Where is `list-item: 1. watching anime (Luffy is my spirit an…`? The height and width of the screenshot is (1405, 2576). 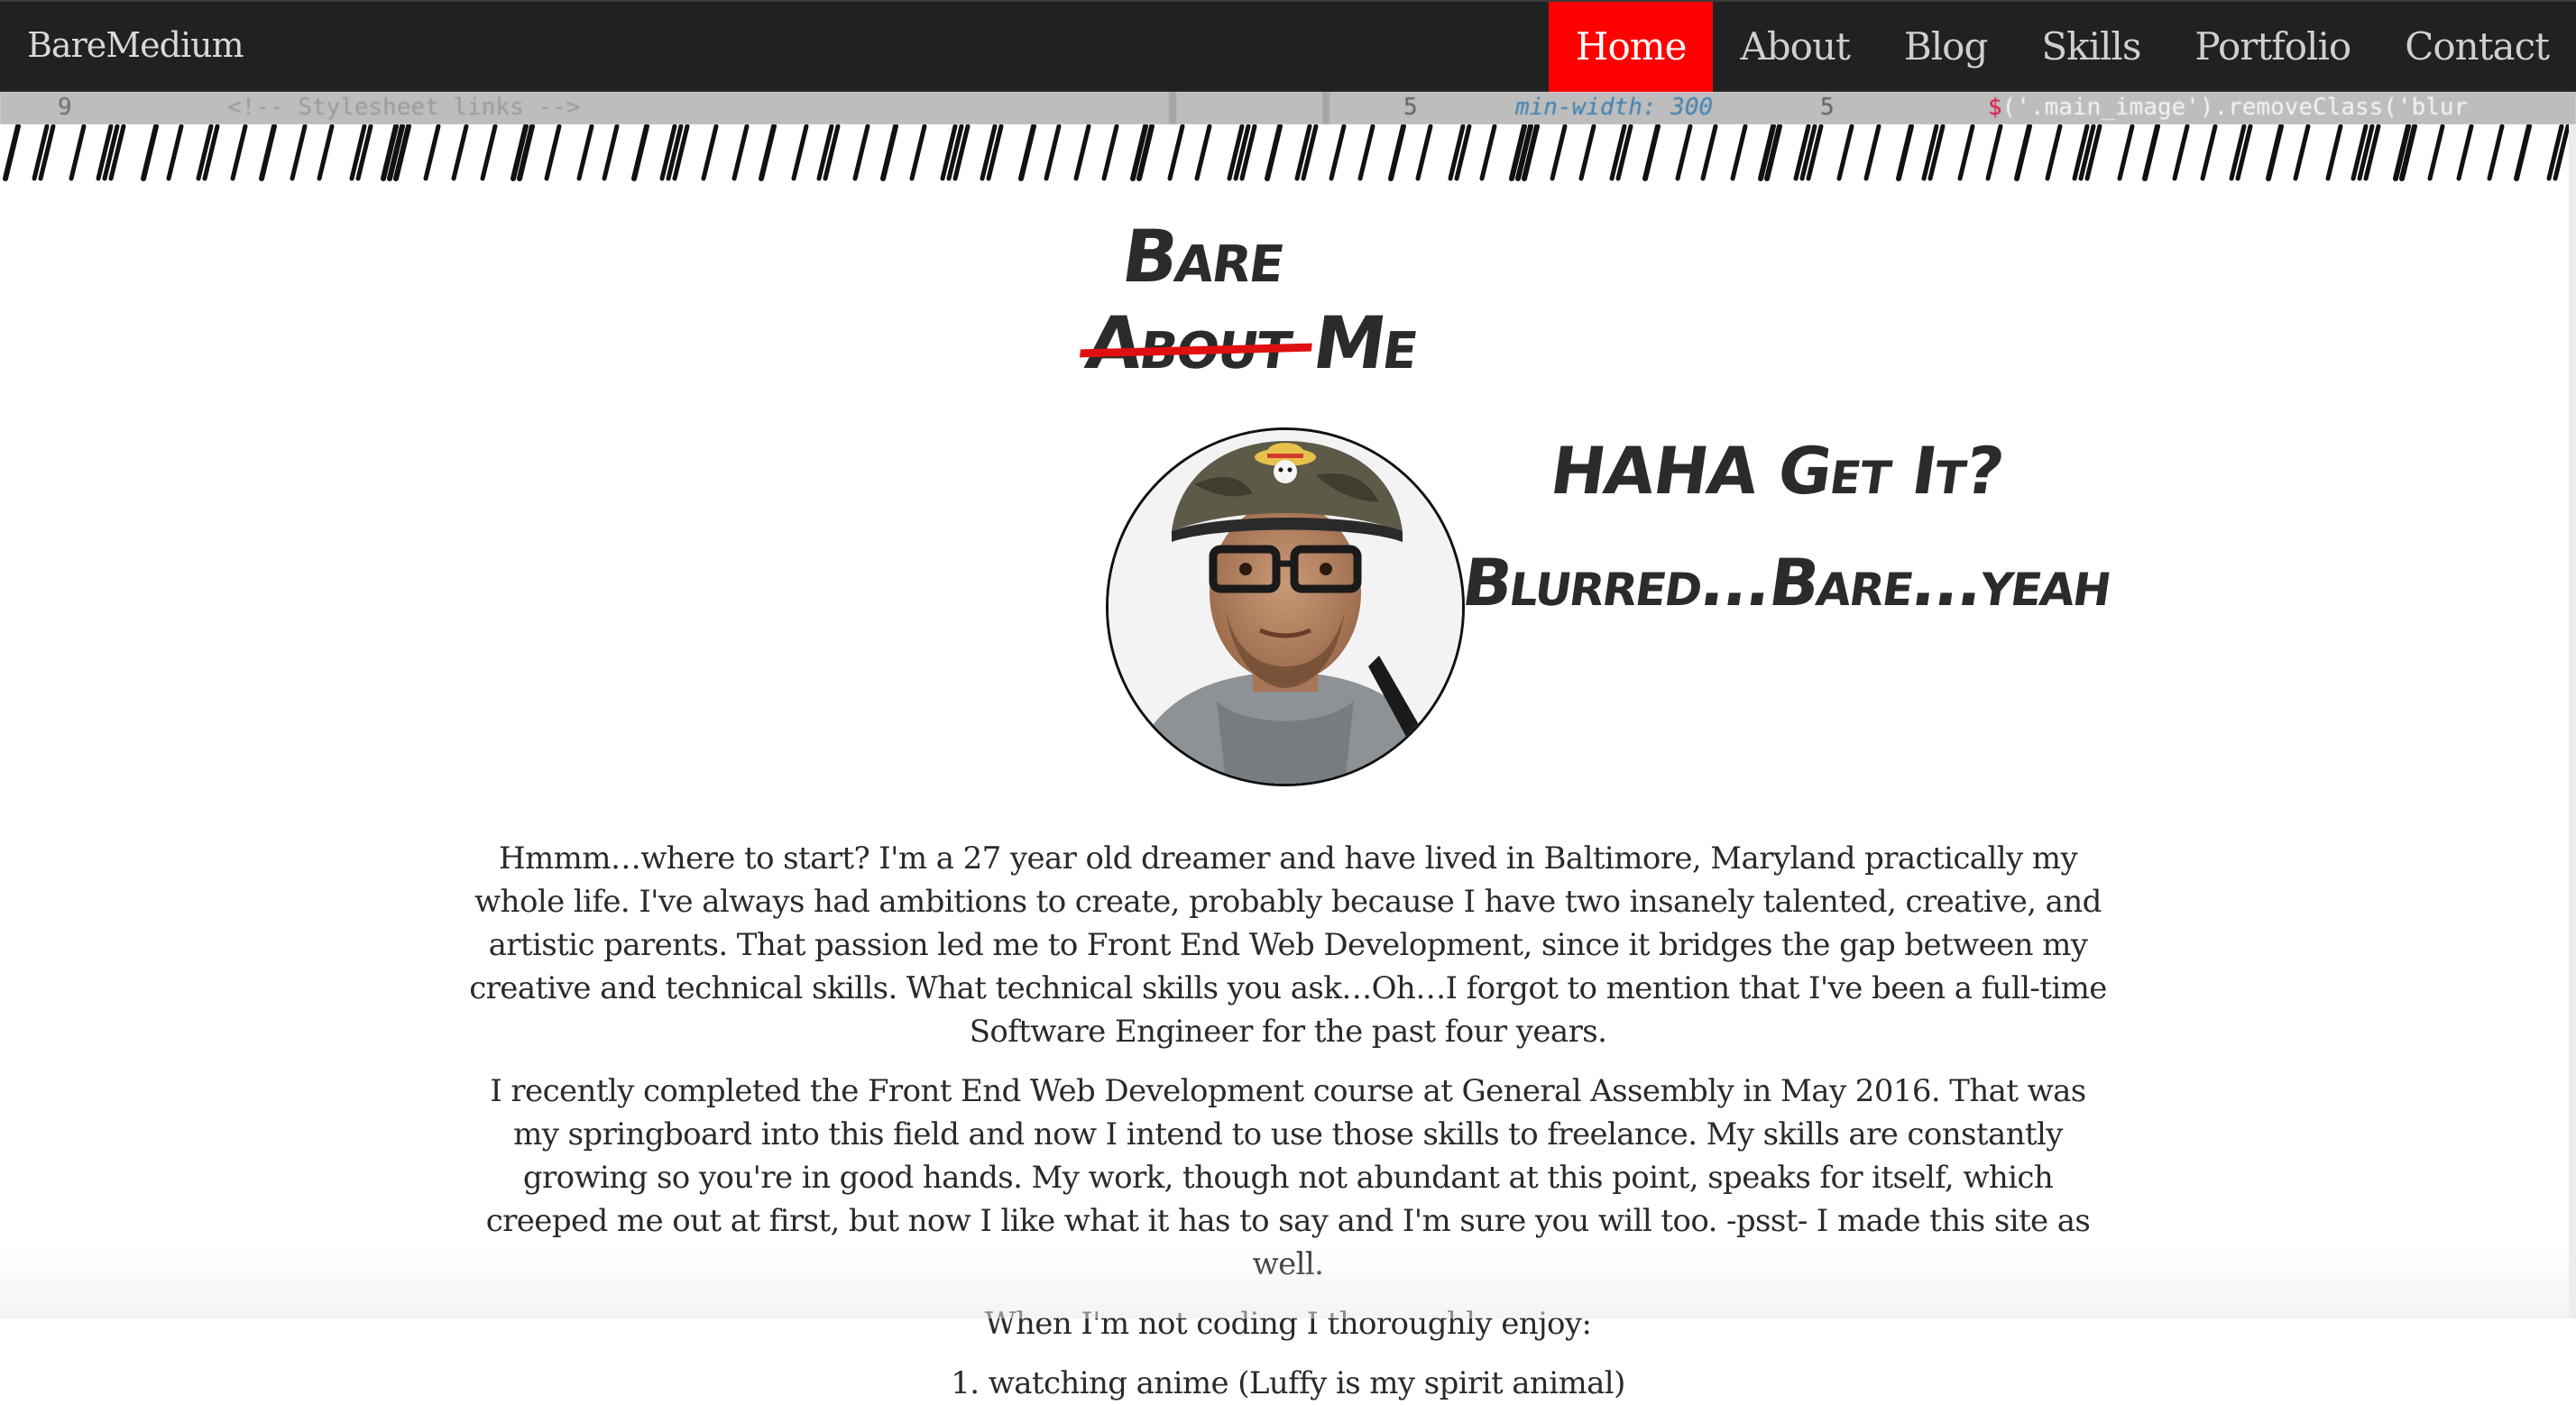
list-item: 1. watching anime (Luffy is my spirit an… is located at coordinates (1288, 1383).